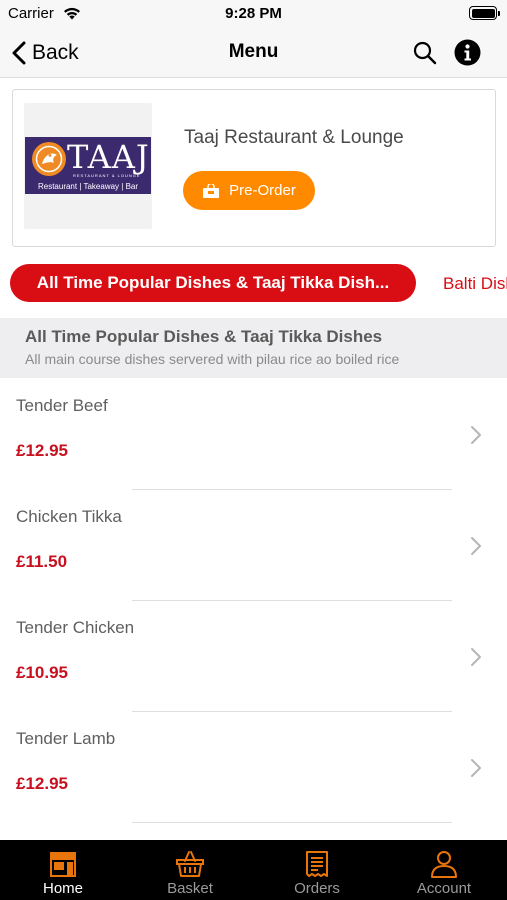  Describe the element at coordinates (484, 13) in the screenshot. I see `battery-icon` at that location.